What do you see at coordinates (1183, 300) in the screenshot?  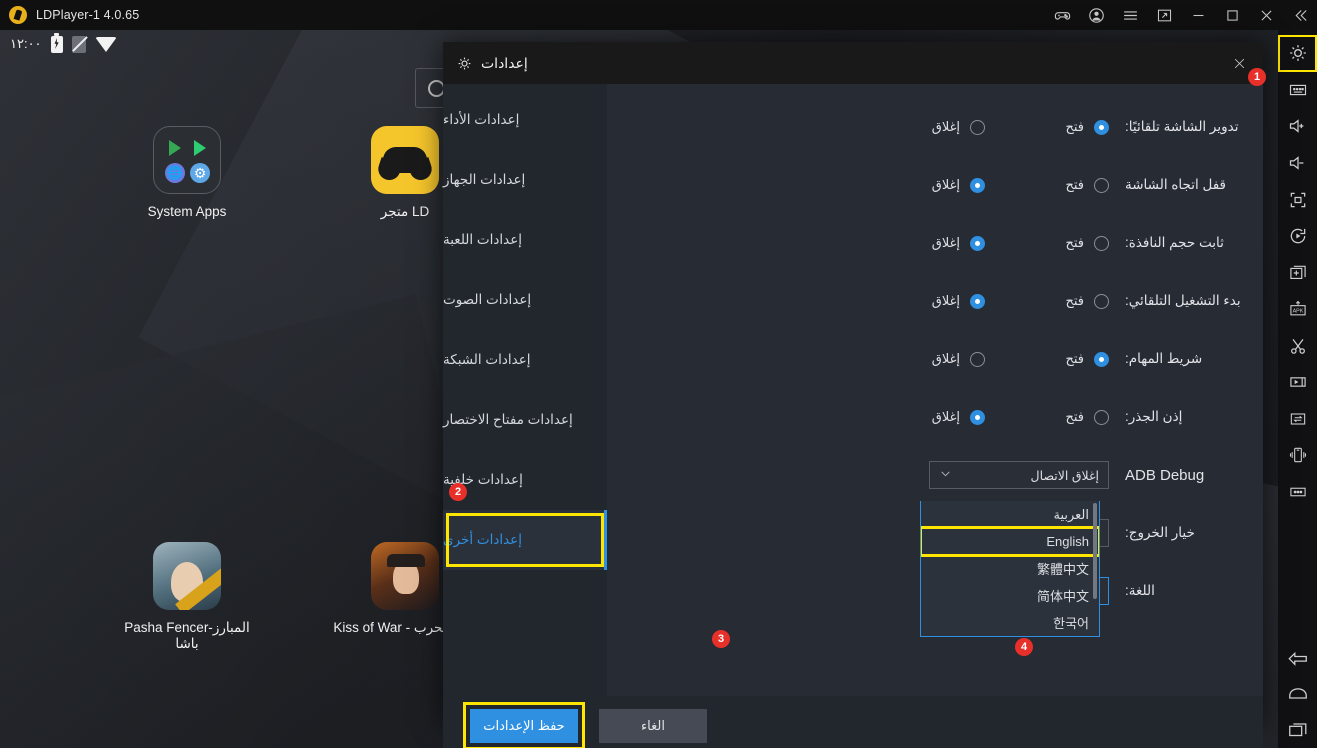 I see `row-label: بدء التشغيل التلقائي:` at bounding box center [1183, 300].